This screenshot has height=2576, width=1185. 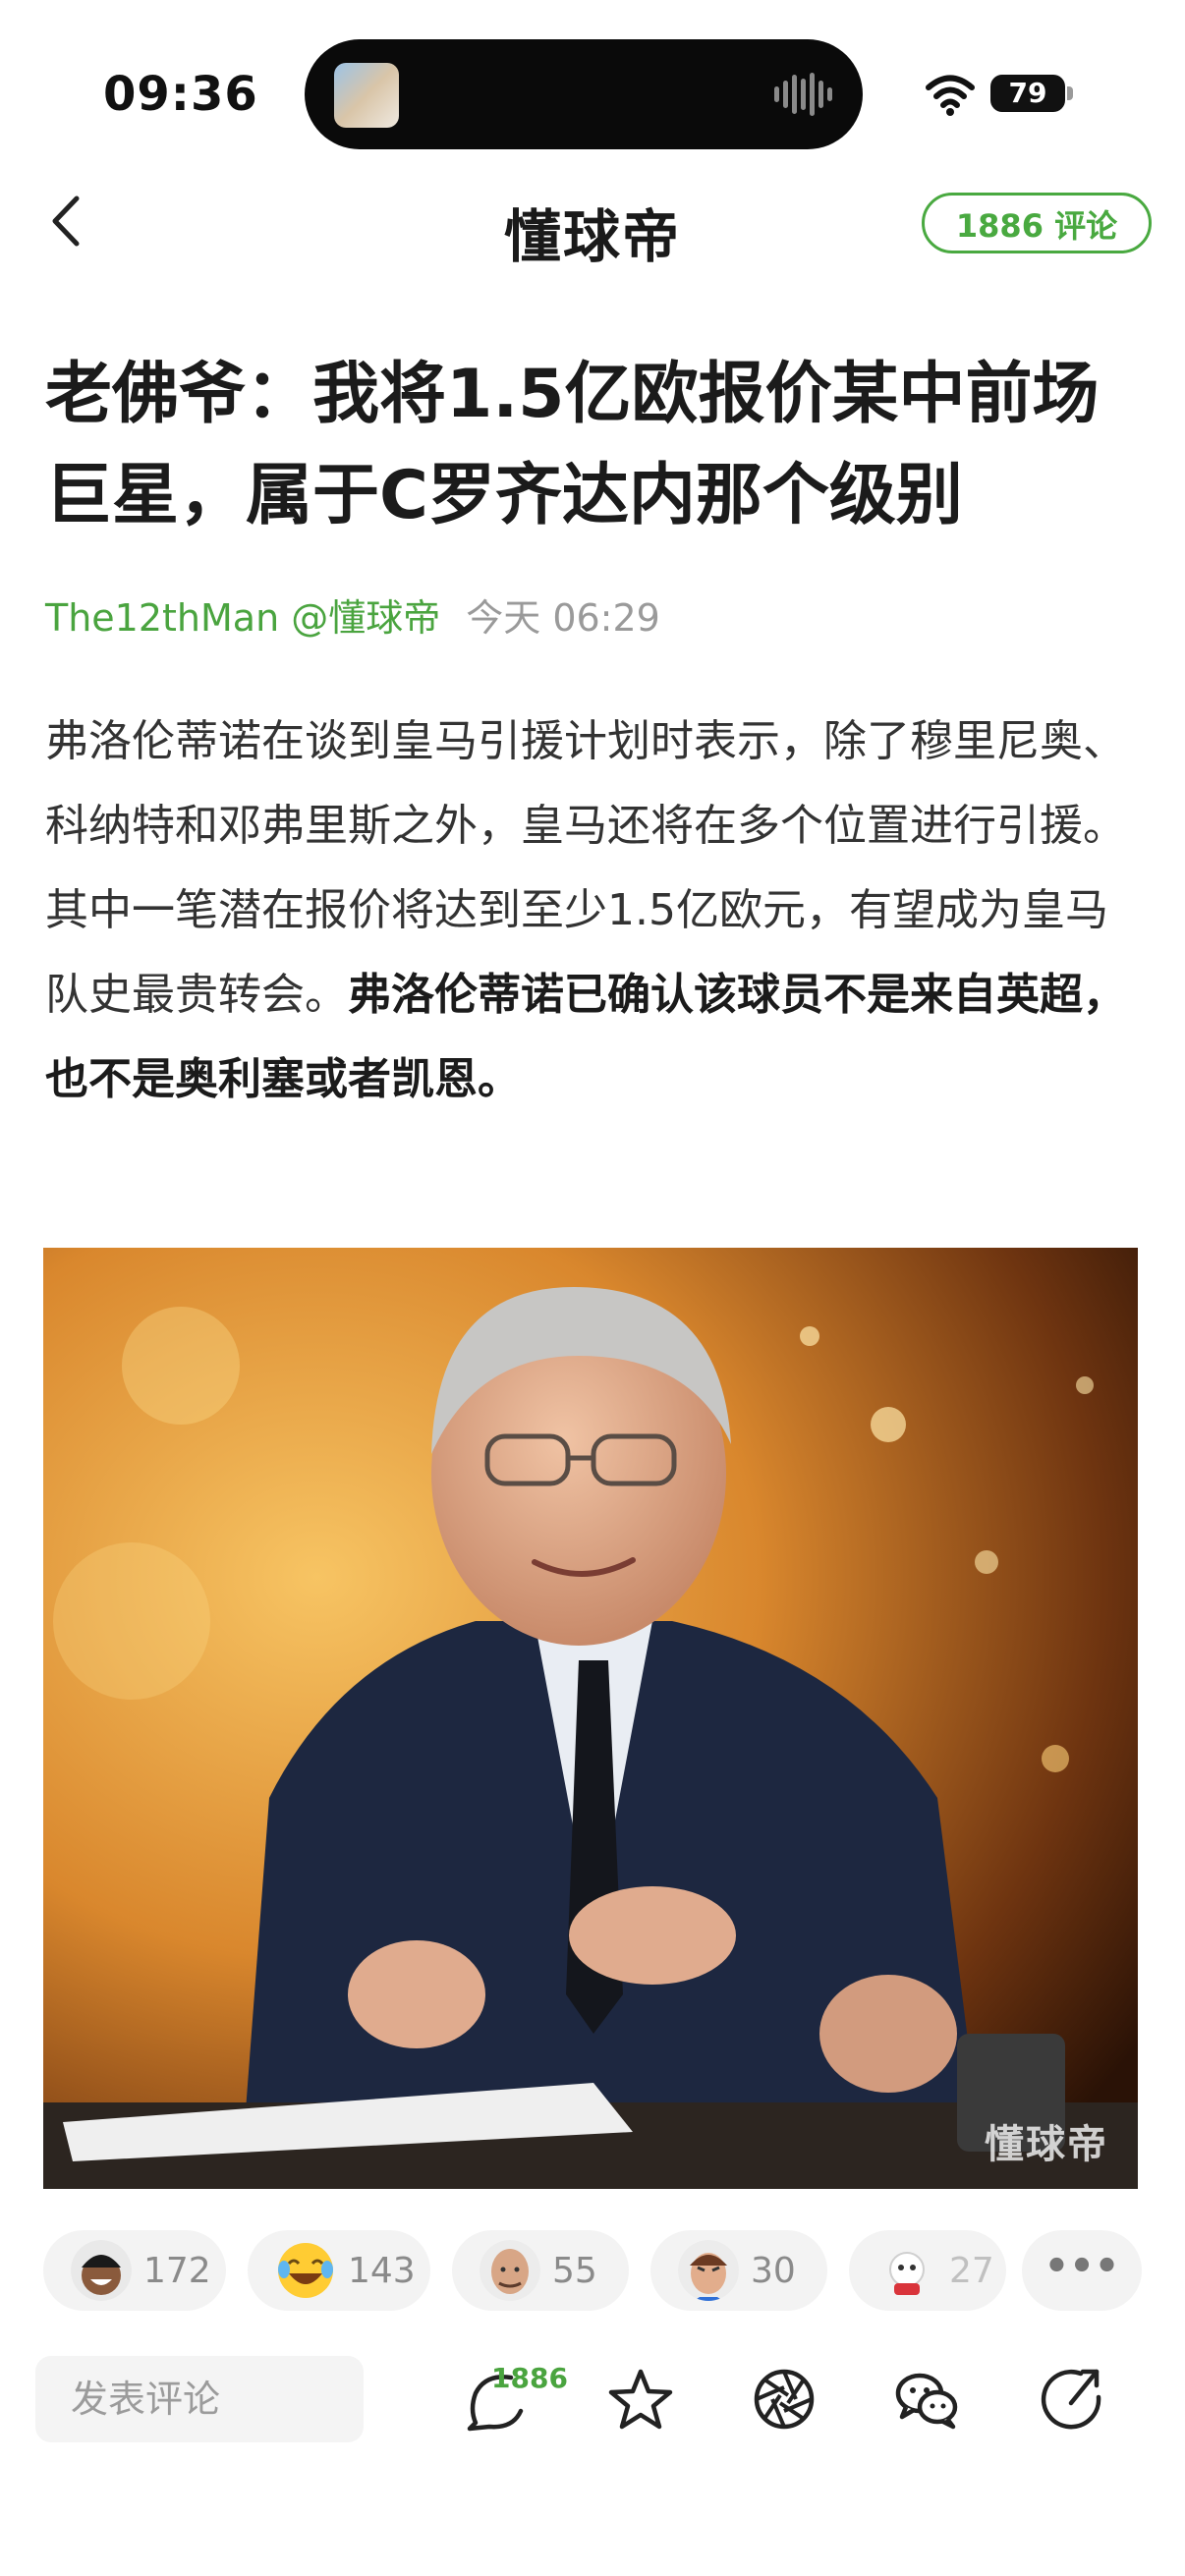 What do you see at coordinates (592, 236) in the screenshot?
I see `app-logo: 懂球帝` at bounding box center [592, 236].